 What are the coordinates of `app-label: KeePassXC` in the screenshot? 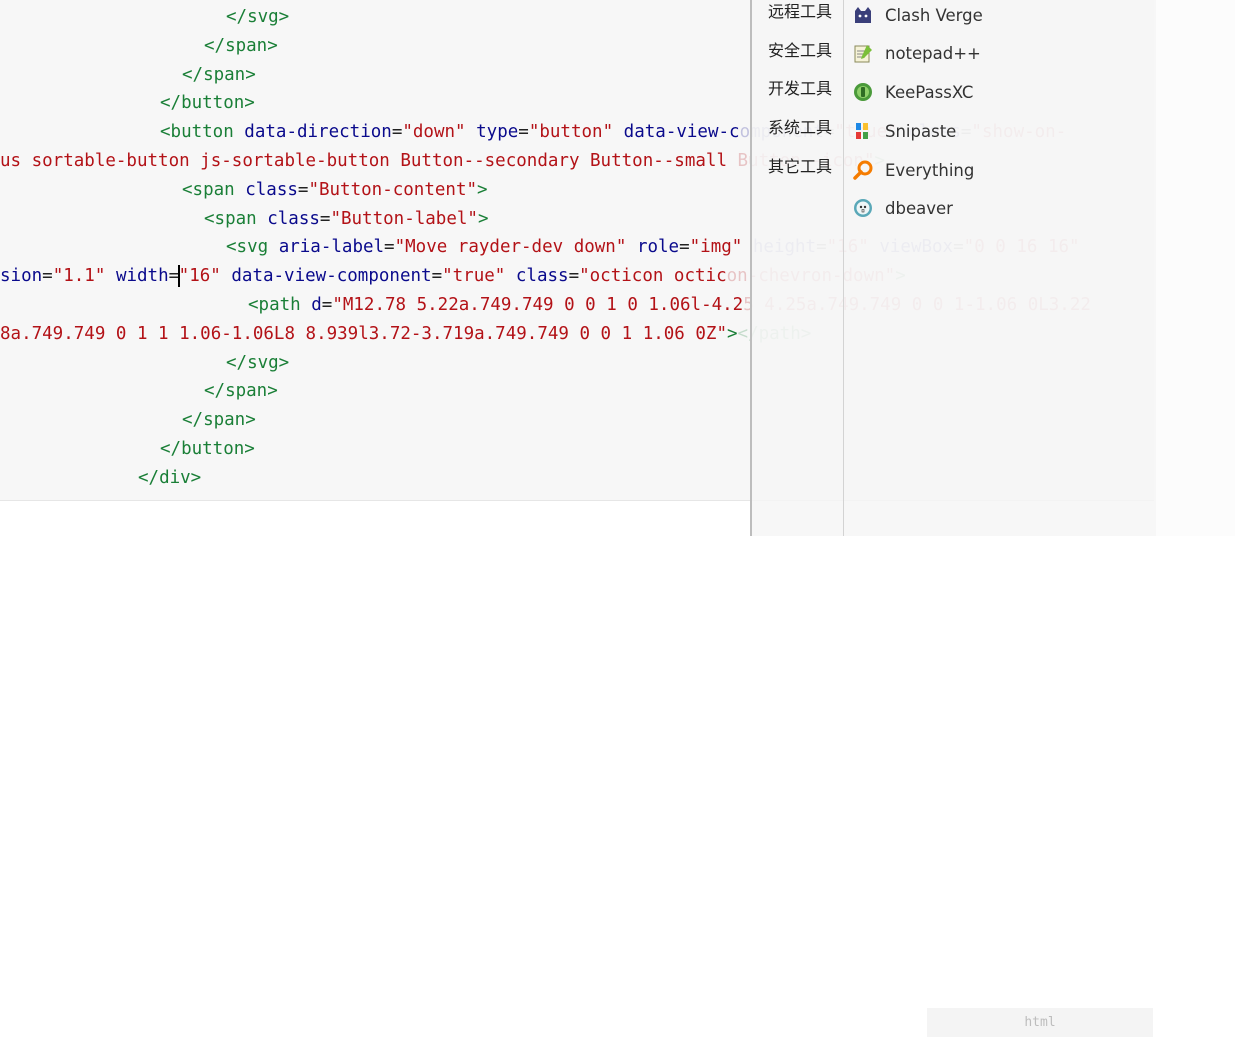 It's located at (929, 92).